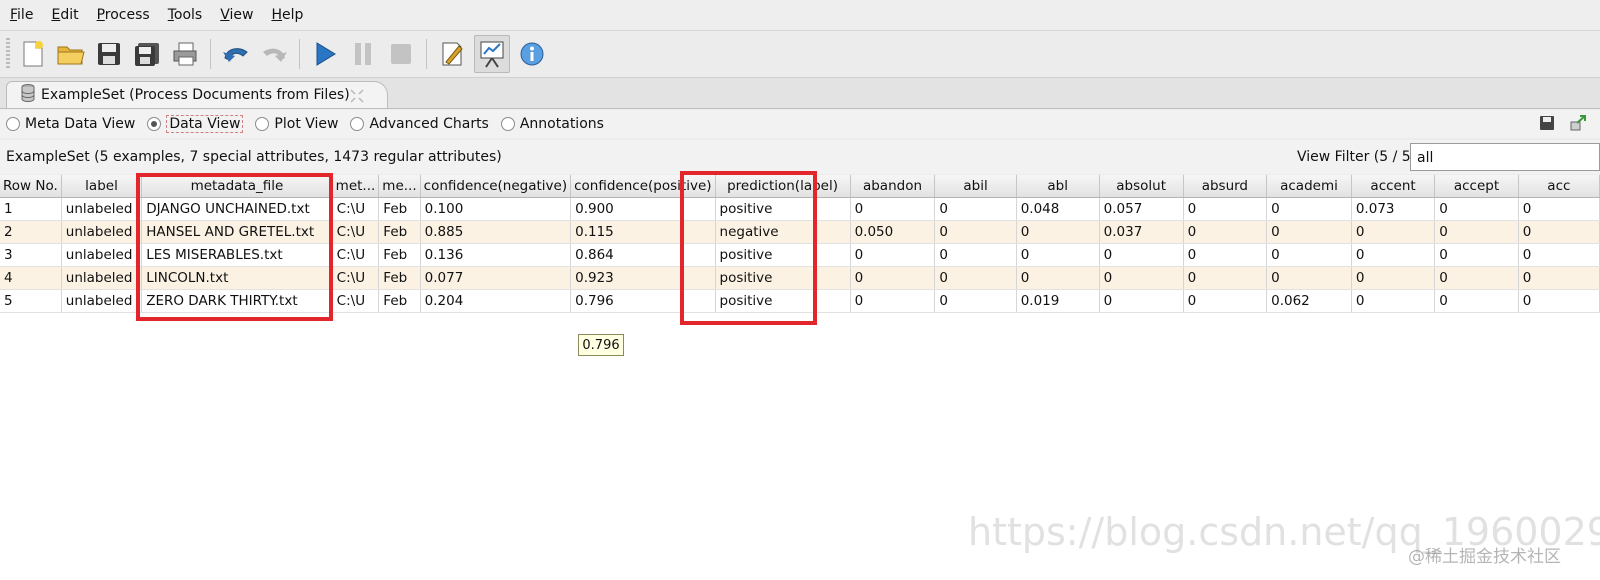 The image size is (1600, 580). What do you see at coordinates (274, 54) in the screenshot?
I see `redo-icon` at bounding box center [274, 54].